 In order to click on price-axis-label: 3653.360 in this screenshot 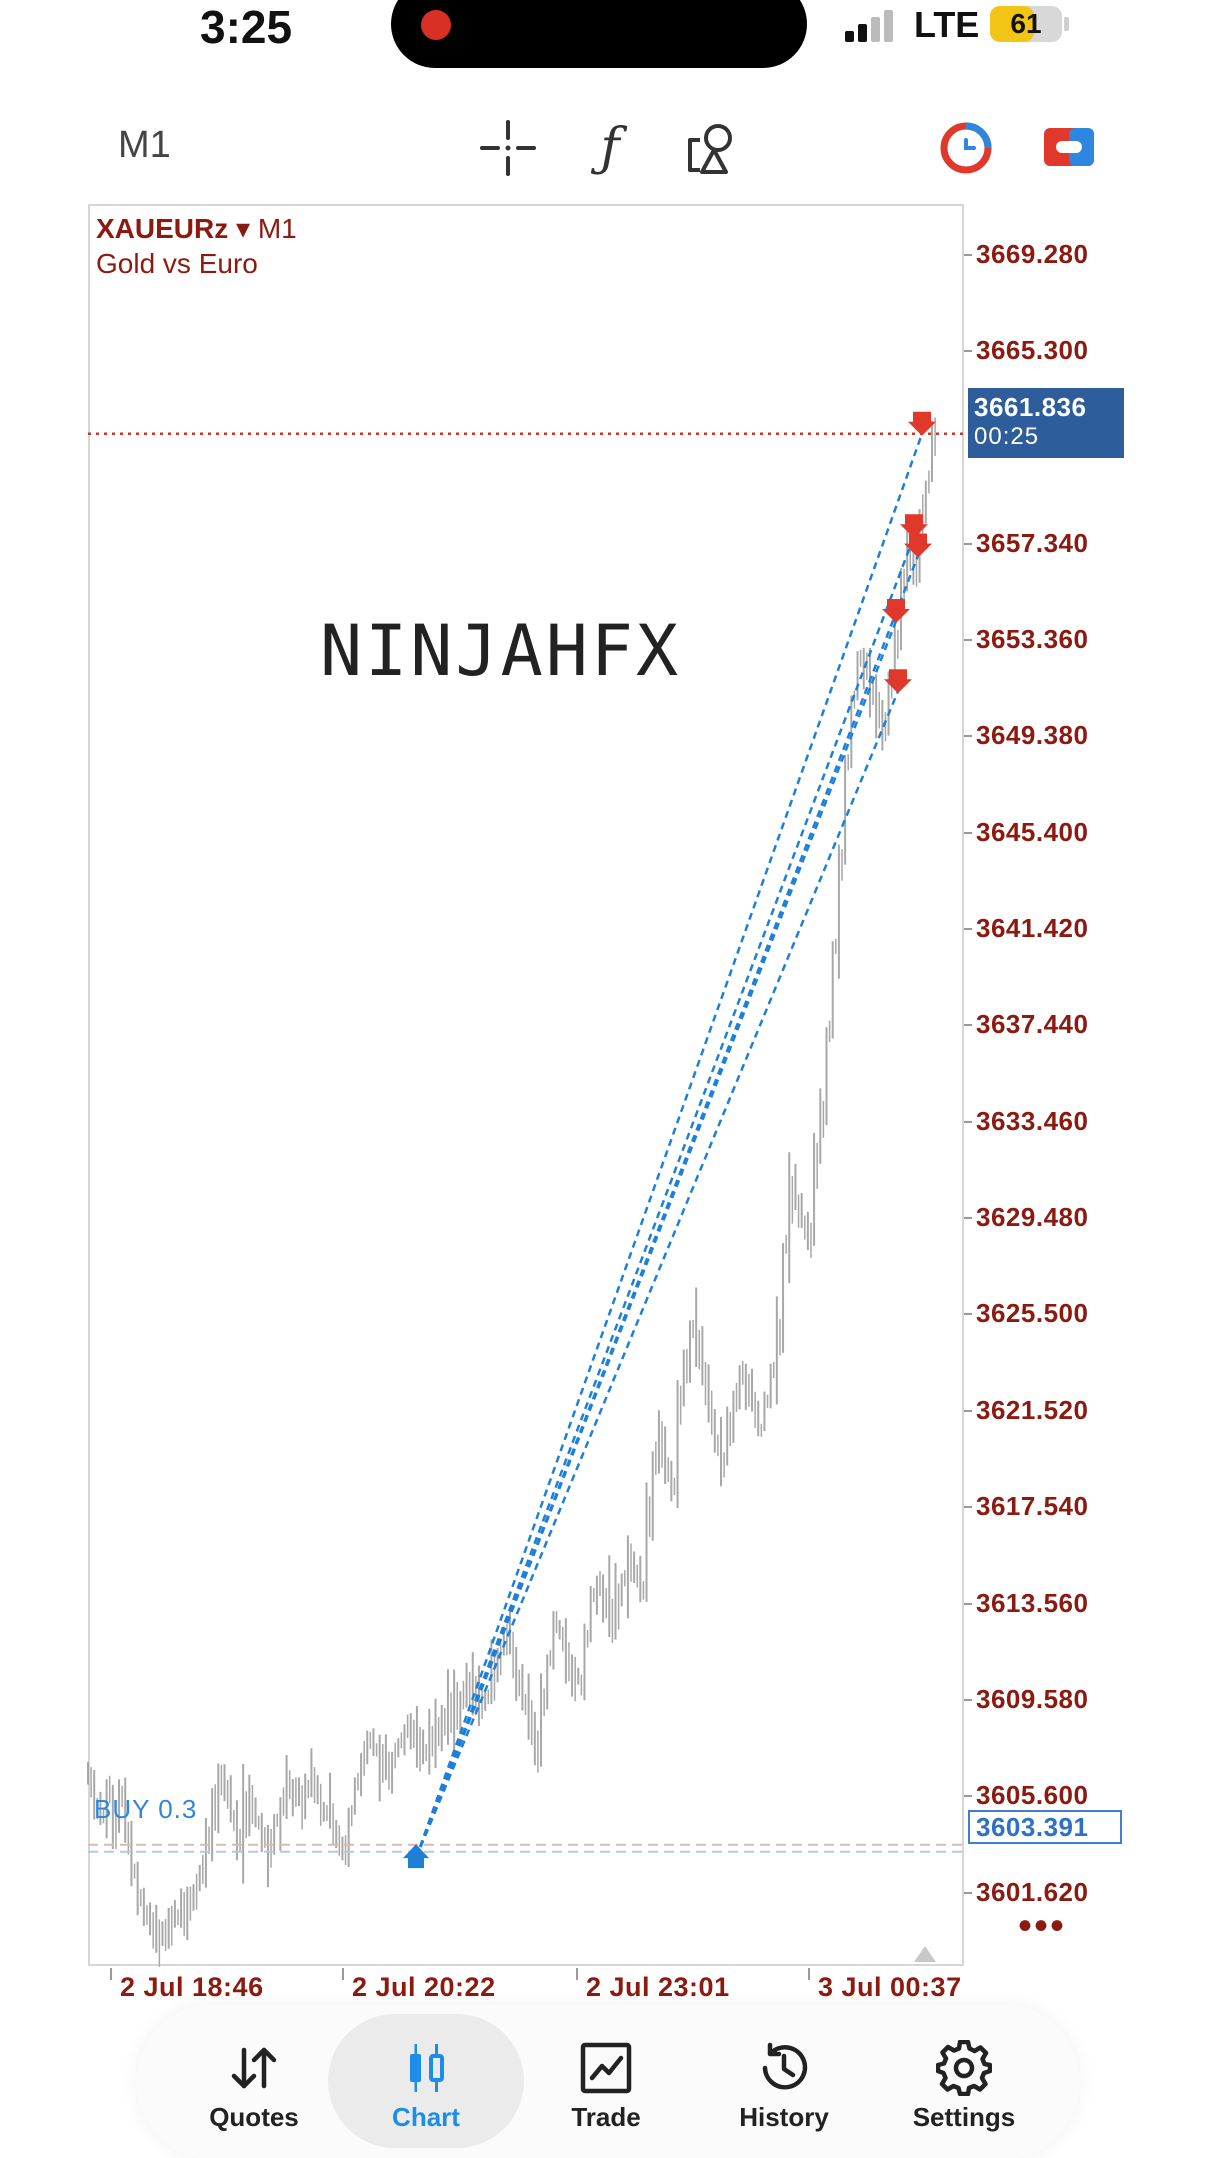, I will do `click(1032, 638)`.